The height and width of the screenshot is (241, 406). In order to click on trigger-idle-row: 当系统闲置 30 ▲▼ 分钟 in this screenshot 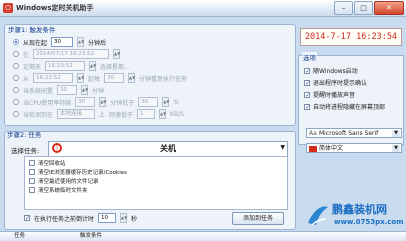, I will do `click(58, 90)`.